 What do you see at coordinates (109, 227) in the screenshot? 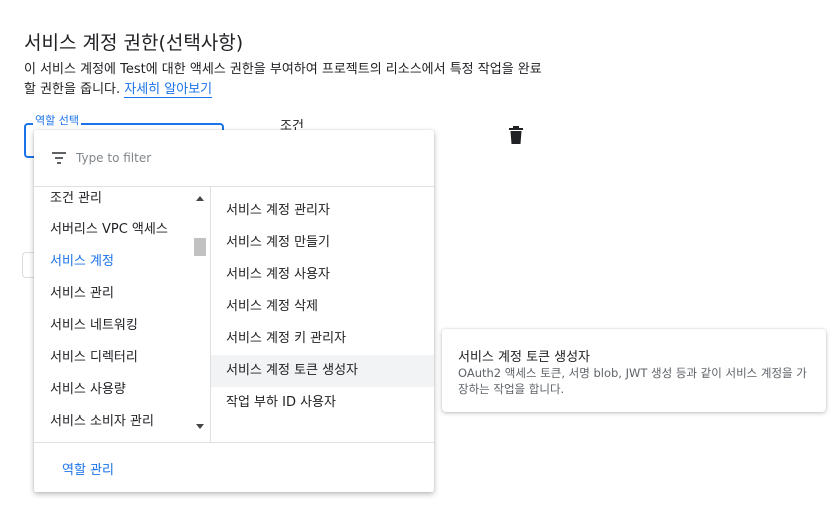
I see `category-item: 서버리스 VPC 액세스` at bounding box center [109, 227].